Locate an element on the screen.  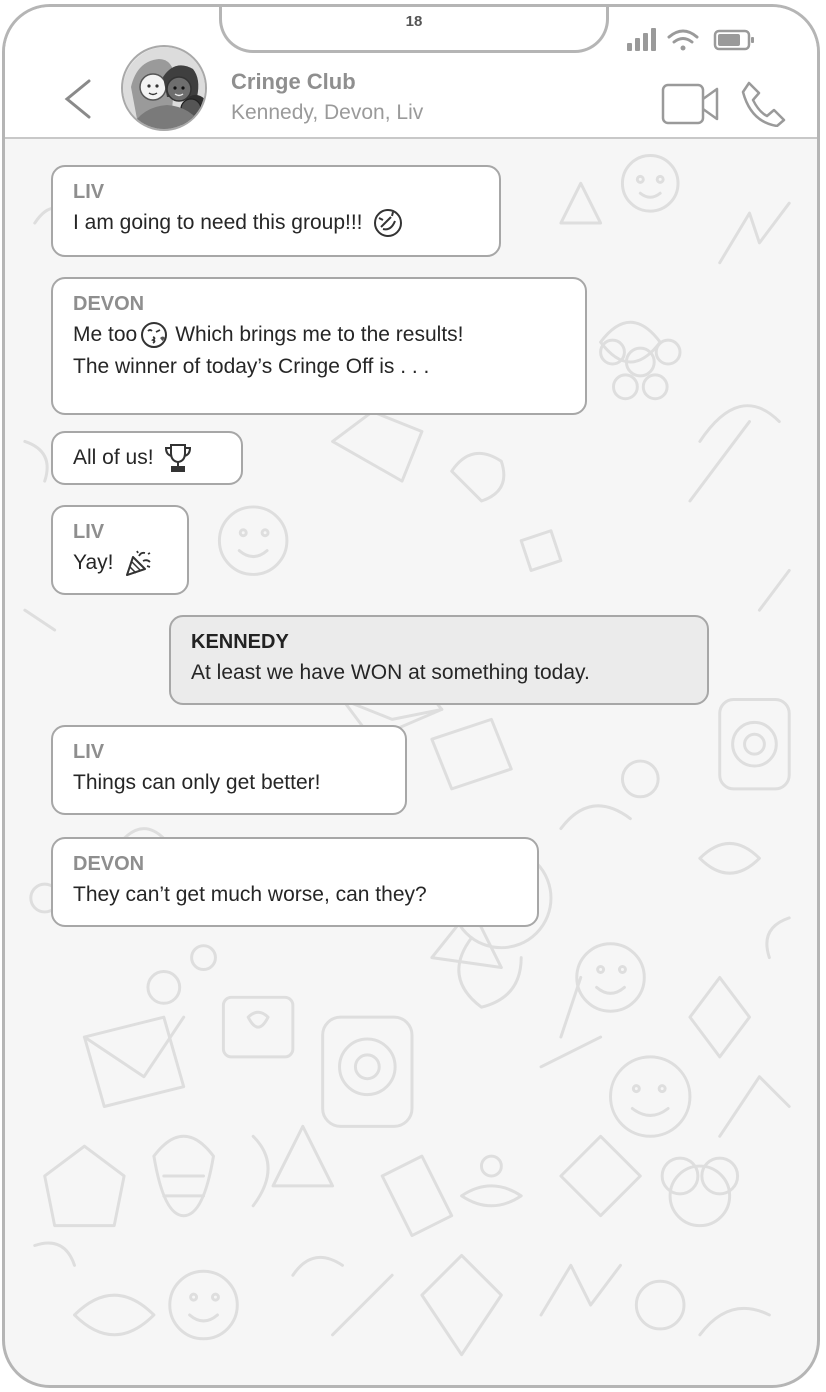
chevron-left-icon is located at coordinates (77, 99).